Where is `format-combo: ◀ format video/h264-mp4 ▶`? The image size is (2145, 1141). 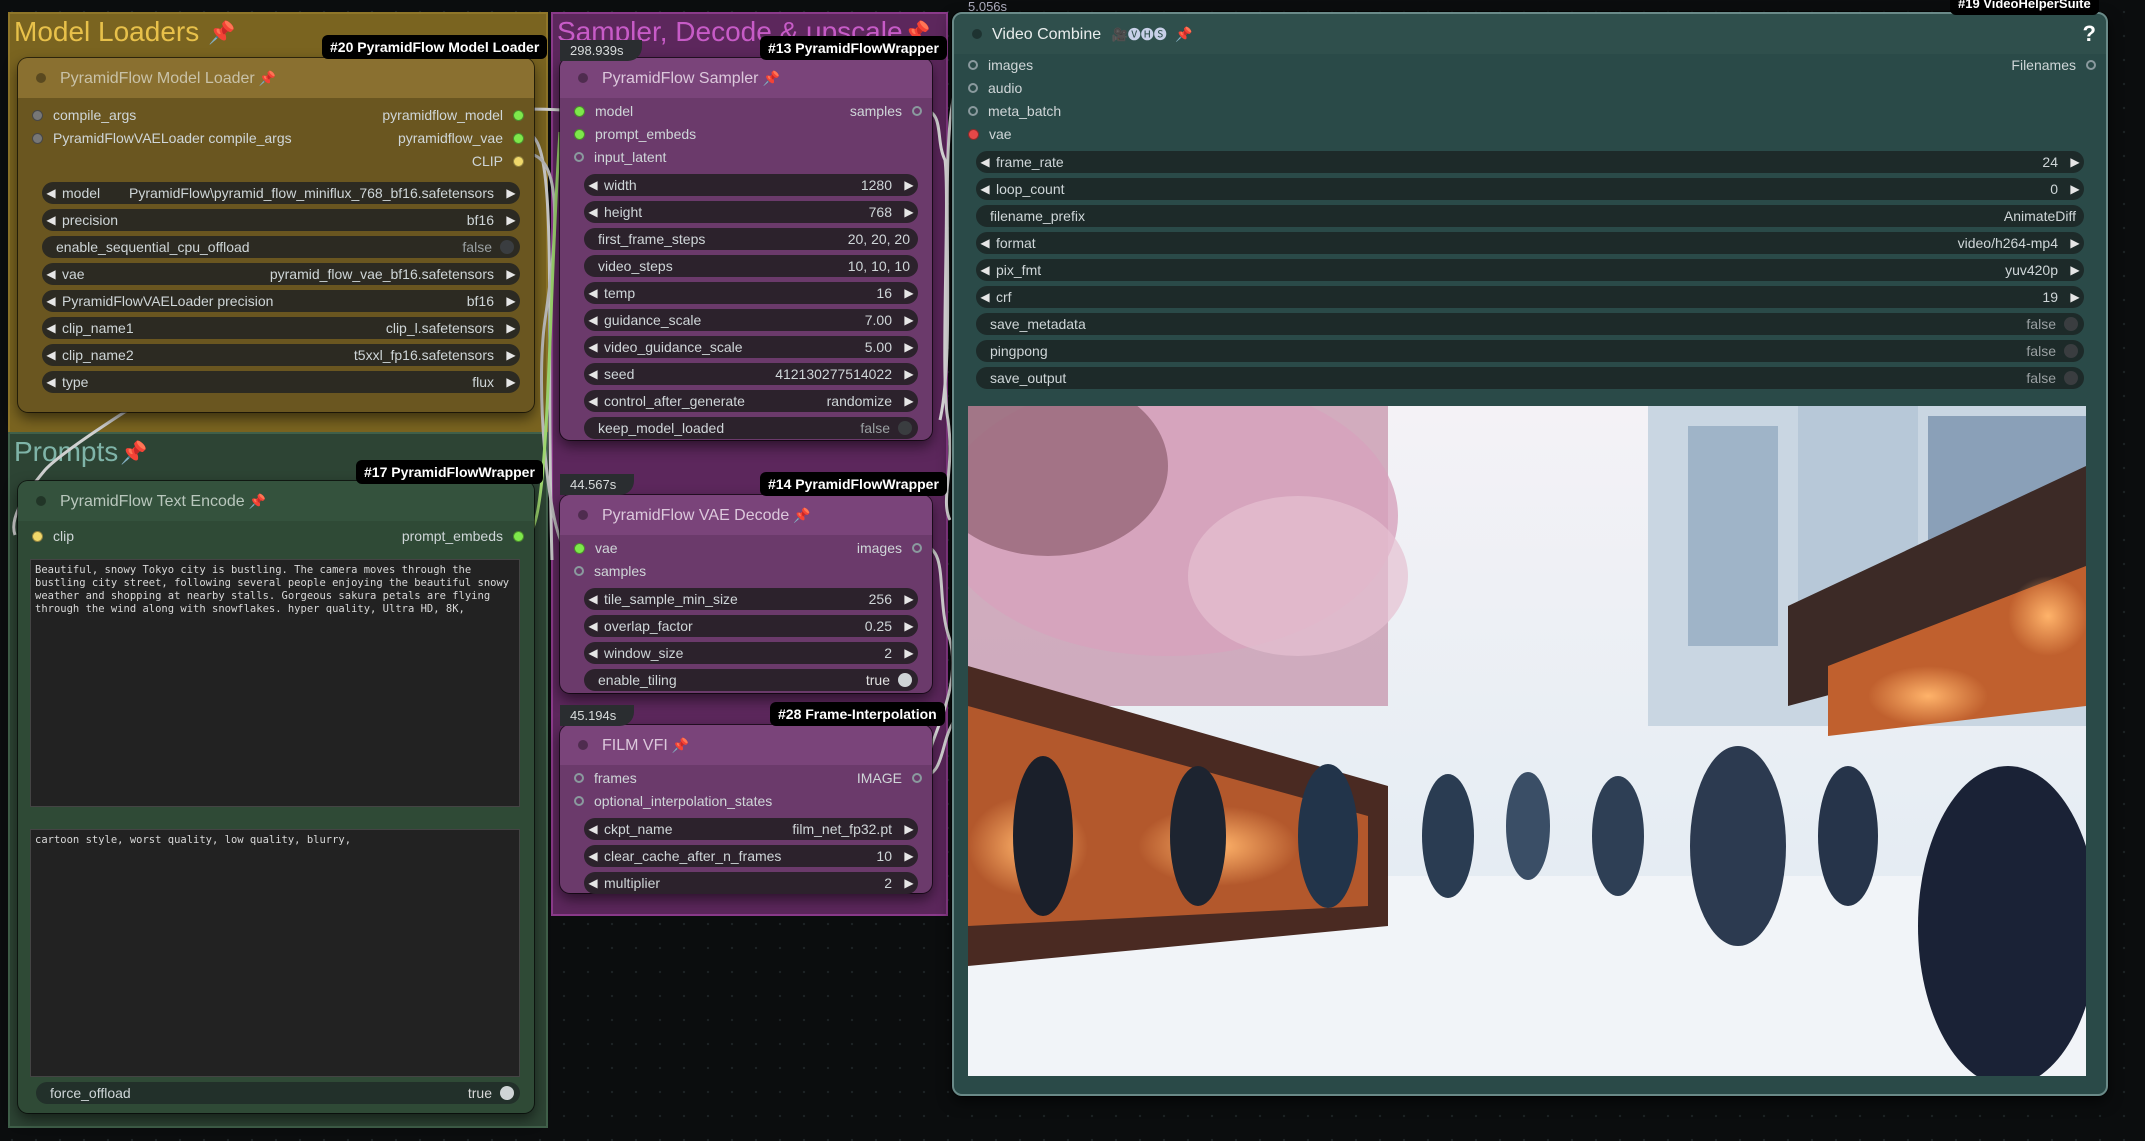 format-combo: ◀ format video/h264-mp4 ▶ is located at coordinates (1530, 243).